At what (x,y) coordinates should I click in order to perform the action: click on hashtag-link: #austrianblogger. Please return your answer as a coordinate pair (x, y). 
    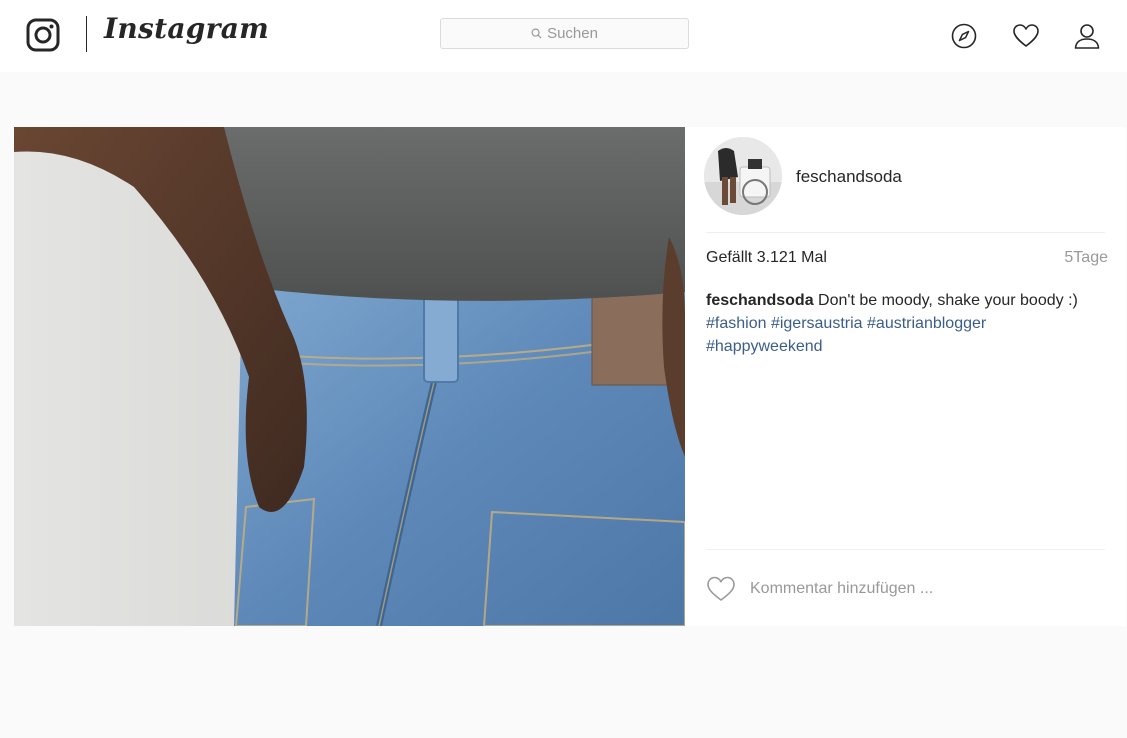
    Looking at the image, I should click on (926, 323).